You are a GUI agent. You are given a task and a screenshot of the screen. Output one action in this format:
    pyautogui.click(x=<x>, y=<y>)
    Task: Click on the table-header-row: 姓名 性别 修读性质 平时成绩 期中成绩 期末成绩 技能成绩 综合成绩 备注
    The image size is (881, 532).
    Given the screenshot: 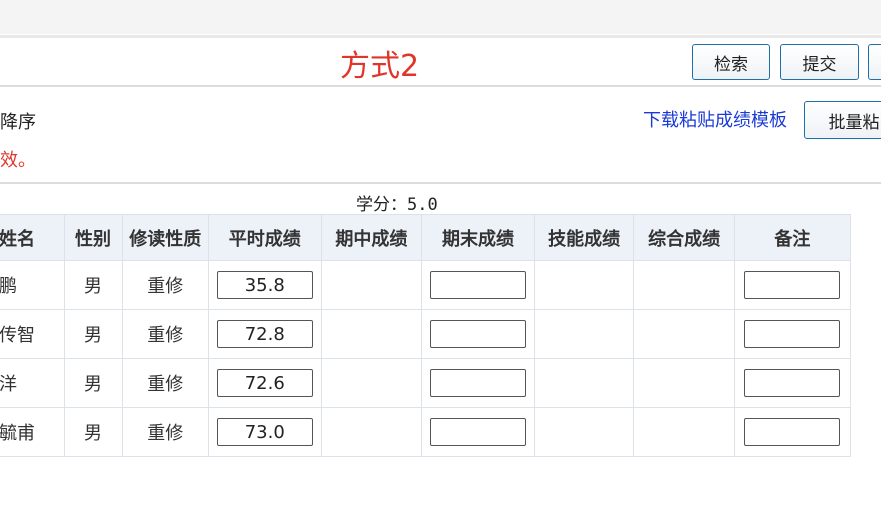 What is the action you would take?
    pyautogui.click(x=426, y=237)
    